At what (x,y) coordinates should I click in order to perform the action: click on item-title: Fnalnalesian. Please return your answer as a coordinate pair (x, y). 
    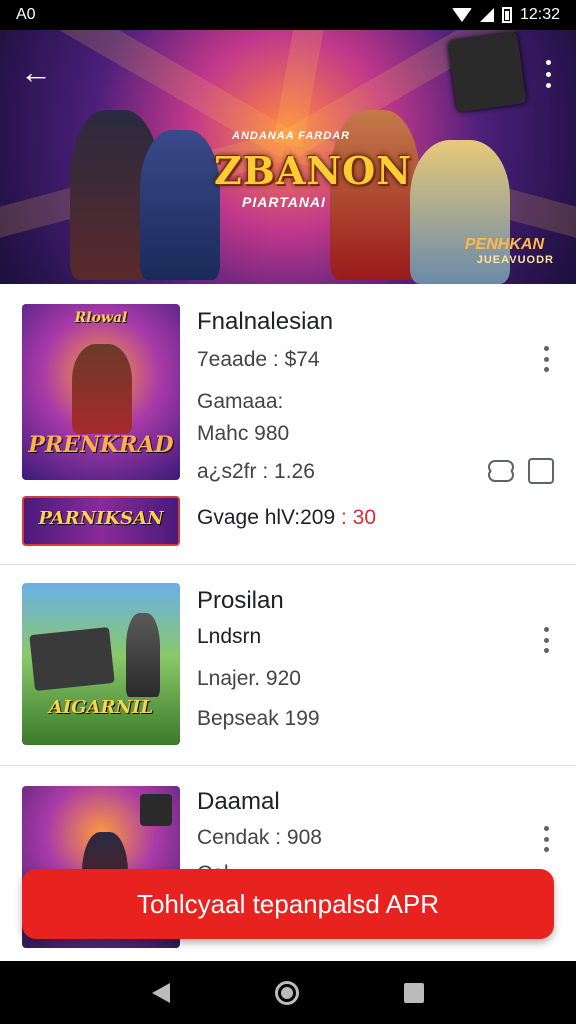
    Looking at the image, I should click on (265, 321).